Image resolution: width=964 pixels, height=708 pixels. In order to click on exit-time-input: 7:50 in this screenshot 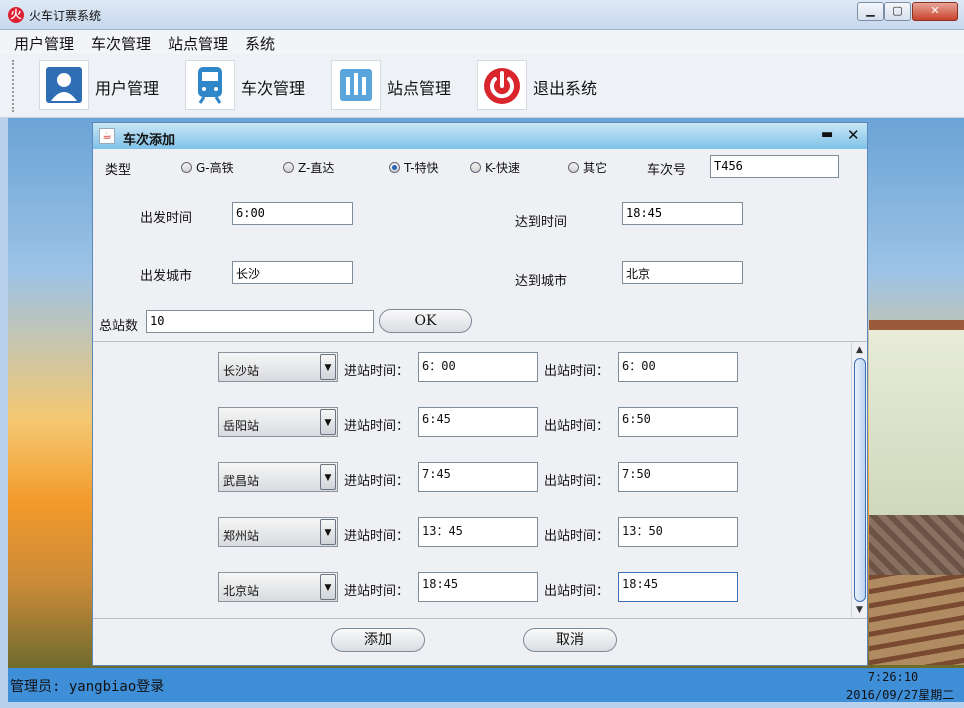, I will do `click(678, 477)`.